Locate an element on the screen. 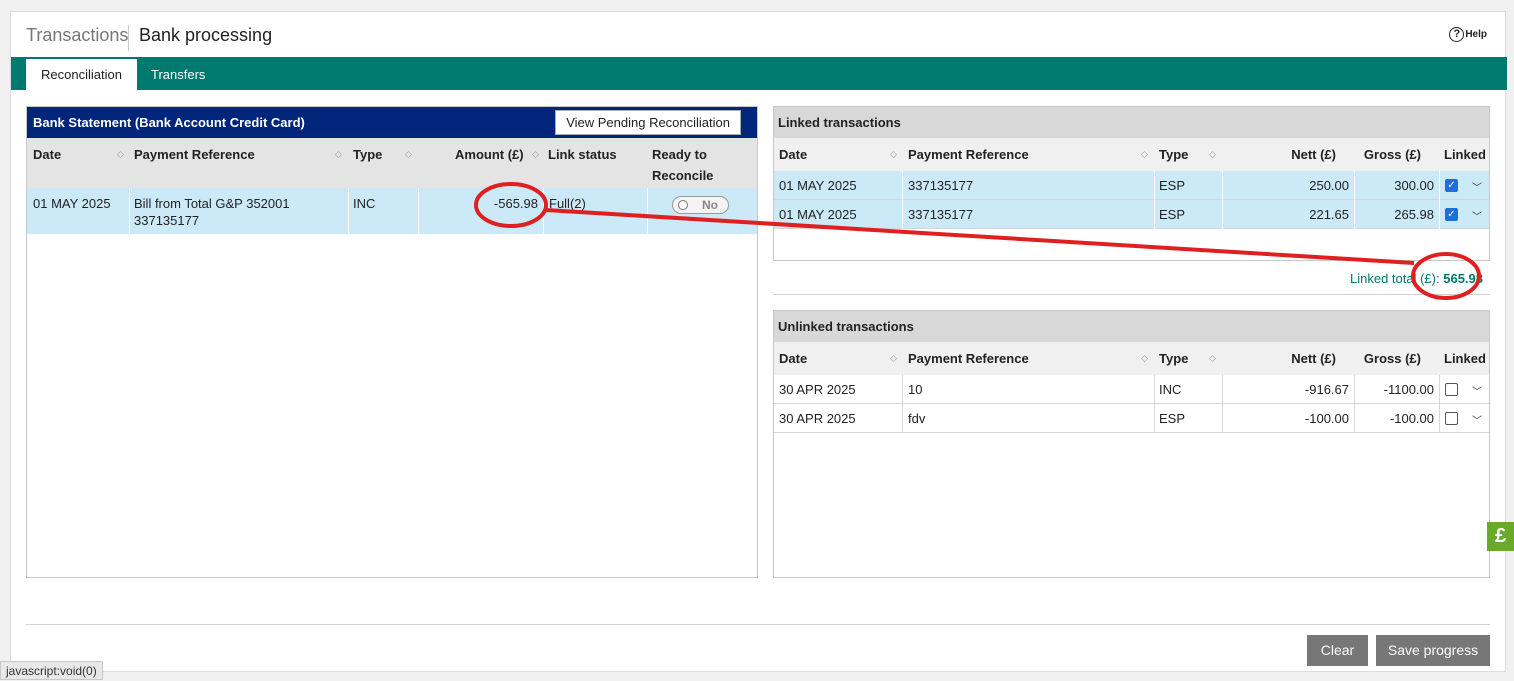 The image size is (1514, 681). tab-reconciliation: Reconciliation is located at coordinates (81, 74).